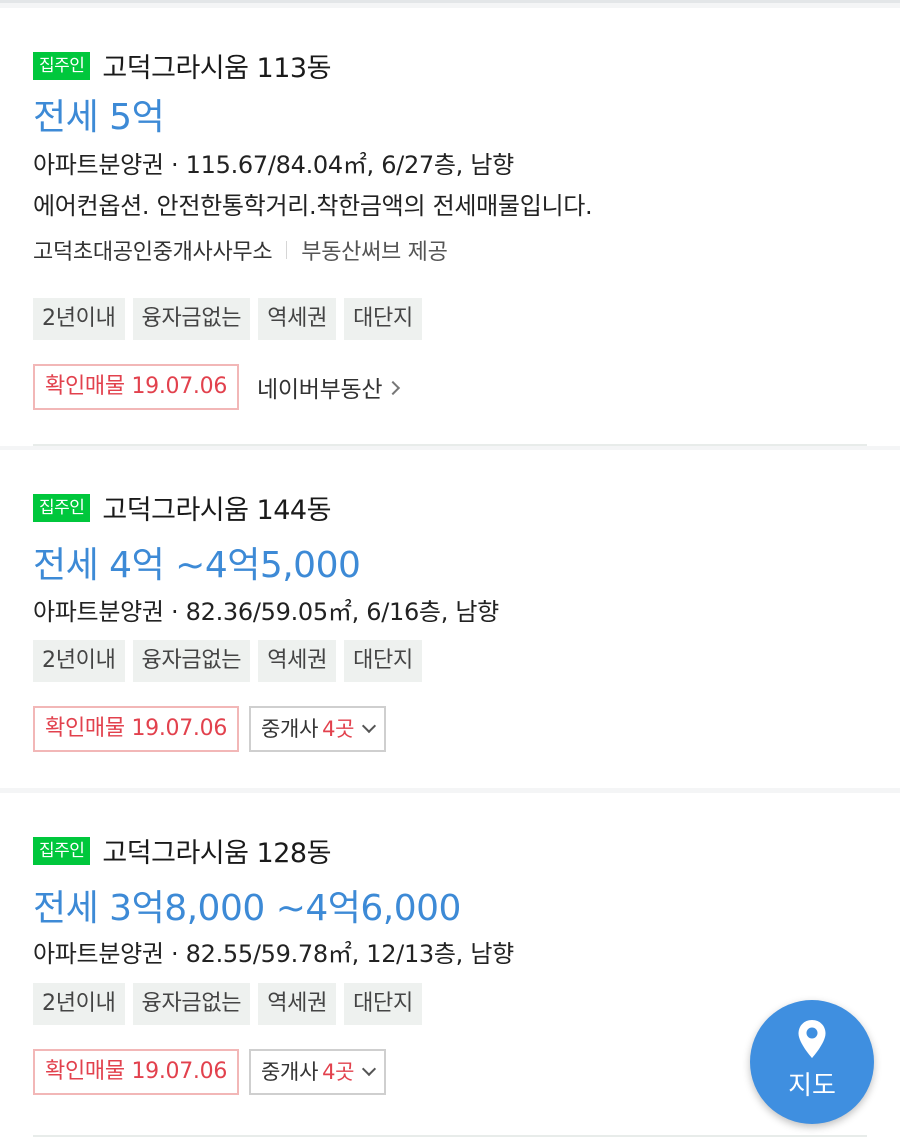 This screenshot has height=1147, width=900. I want to click on listing-header: 집주인 고덕그라시움 144동, so click(182, 507).